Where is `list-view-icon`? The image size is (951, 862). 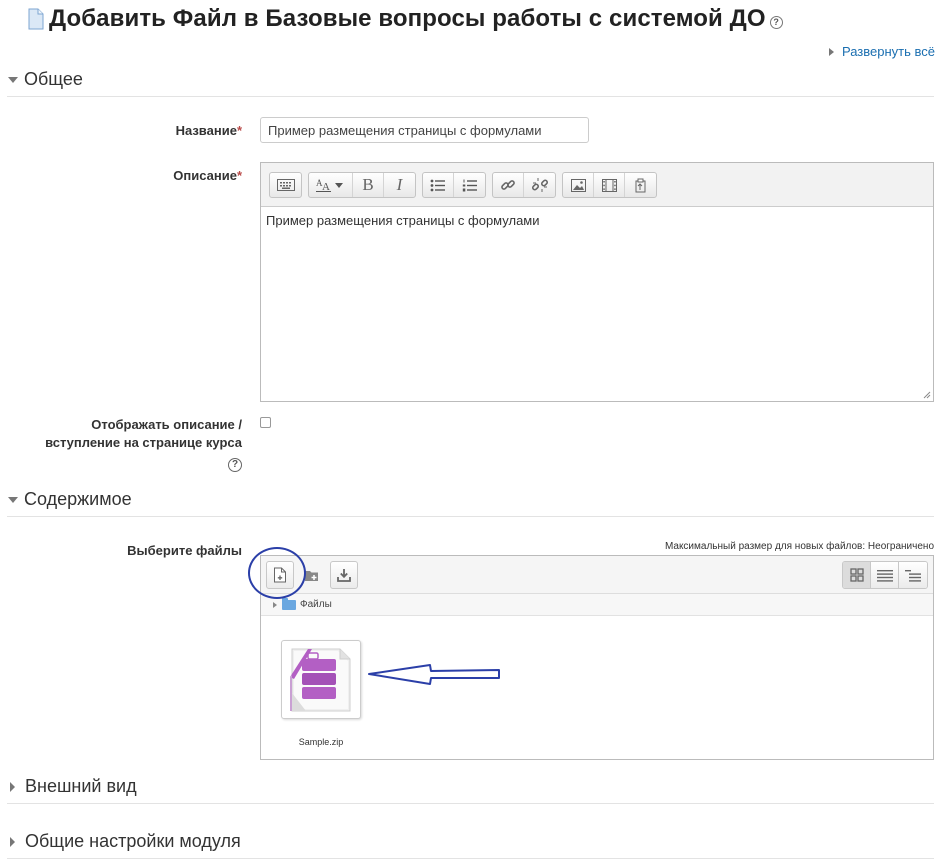 list-view-icon is located at coordinates (884, 575).